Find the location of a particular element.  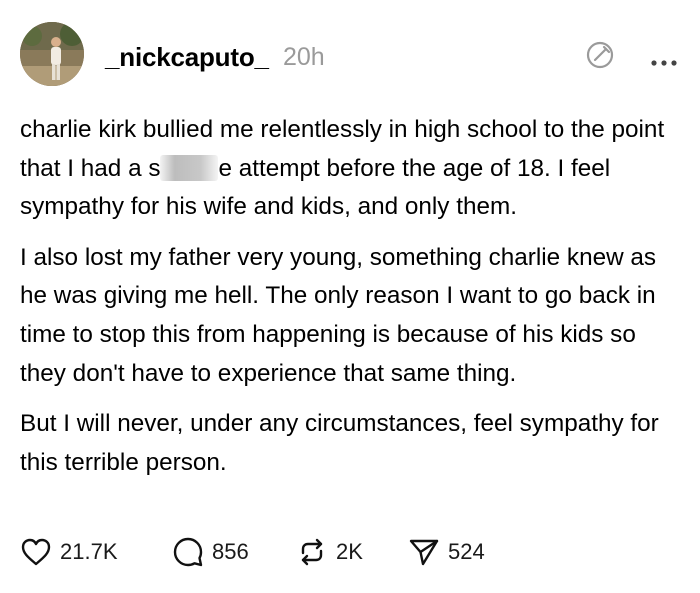

edit-circle-icon is located at coordinates (600, 57).